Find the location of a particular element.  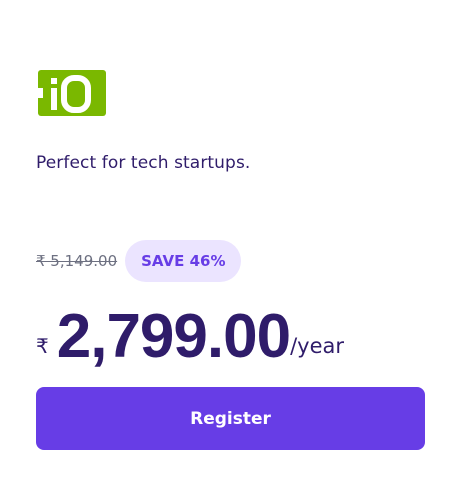

save-badge: SAVE 46% is located at coordinates (183, 261).